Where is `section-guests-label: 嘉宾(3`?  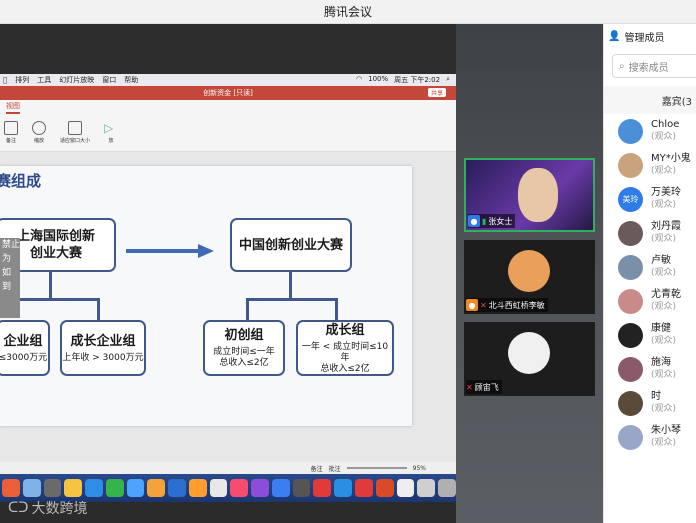 section-guests-label: 嘉宾(3 is located at coordinates (676, 102).